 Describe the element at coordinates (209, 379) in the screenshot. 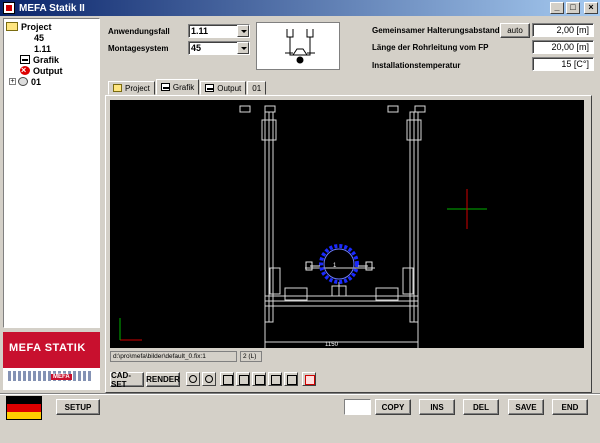

I see `zoom-out-icon` at that location.